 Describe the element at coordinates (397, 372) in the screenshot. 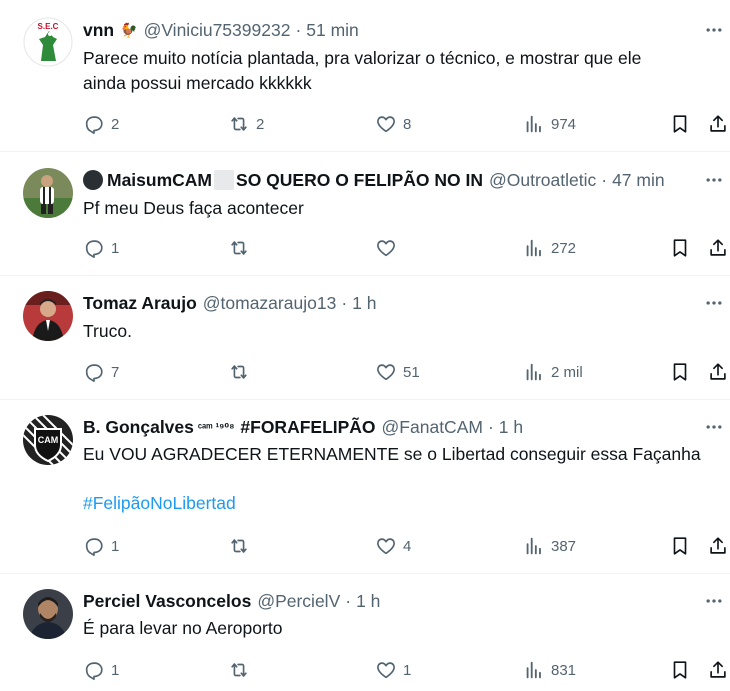

I see `like-button: 51` at that location.